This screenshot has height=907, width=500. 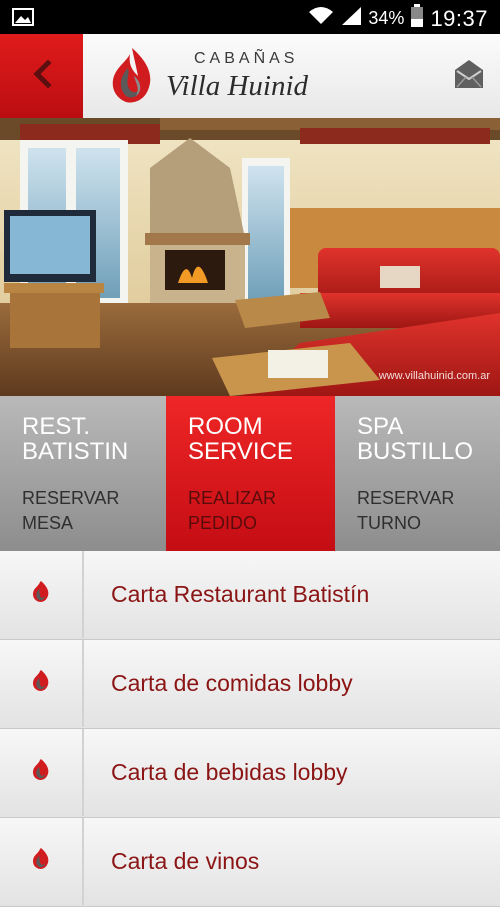 What do you see at coordinates (417, 18) in the screenshot?
I see `battery-icon` at bounding box center [417, 18].